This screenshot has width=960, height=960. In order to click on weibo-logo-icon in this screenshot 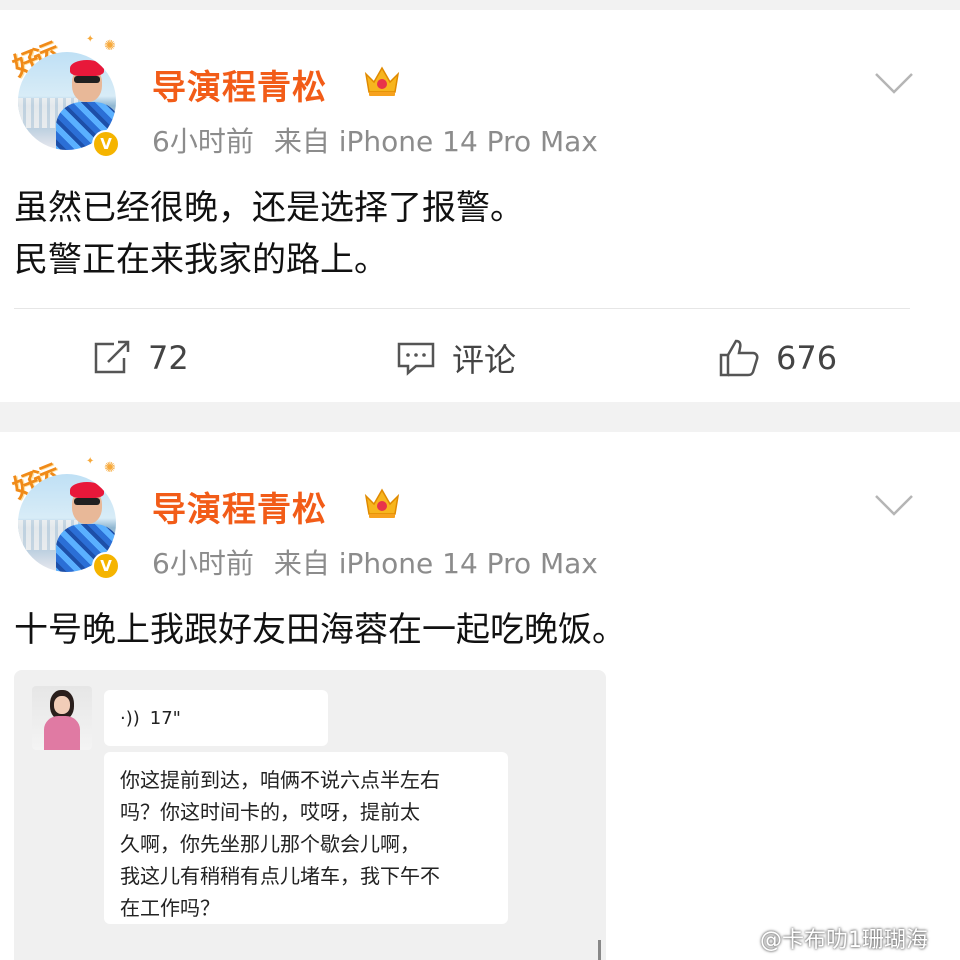, I will do `click(739, 939)`.